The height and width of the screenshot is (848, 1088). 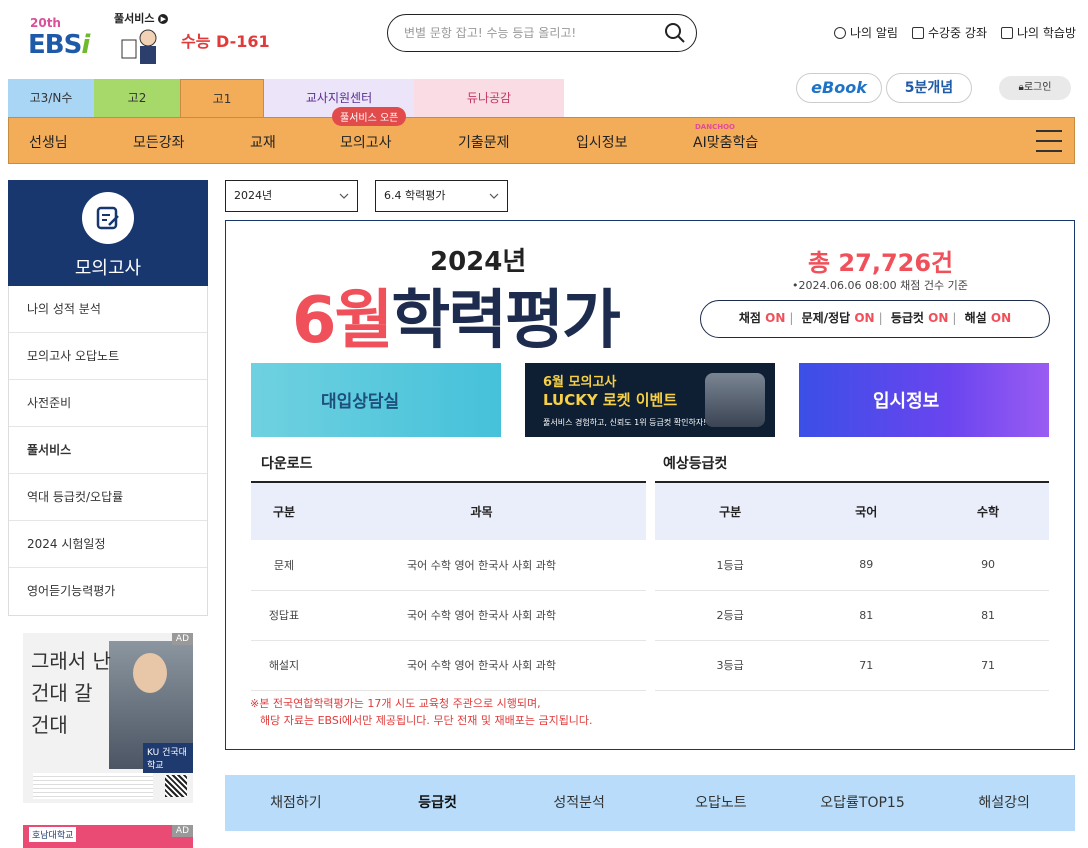 What do you see at coordinates (159, 142) in the screenshot?
I see `nav-all-courses: 모든강좌` at bounding box center [159, 142].